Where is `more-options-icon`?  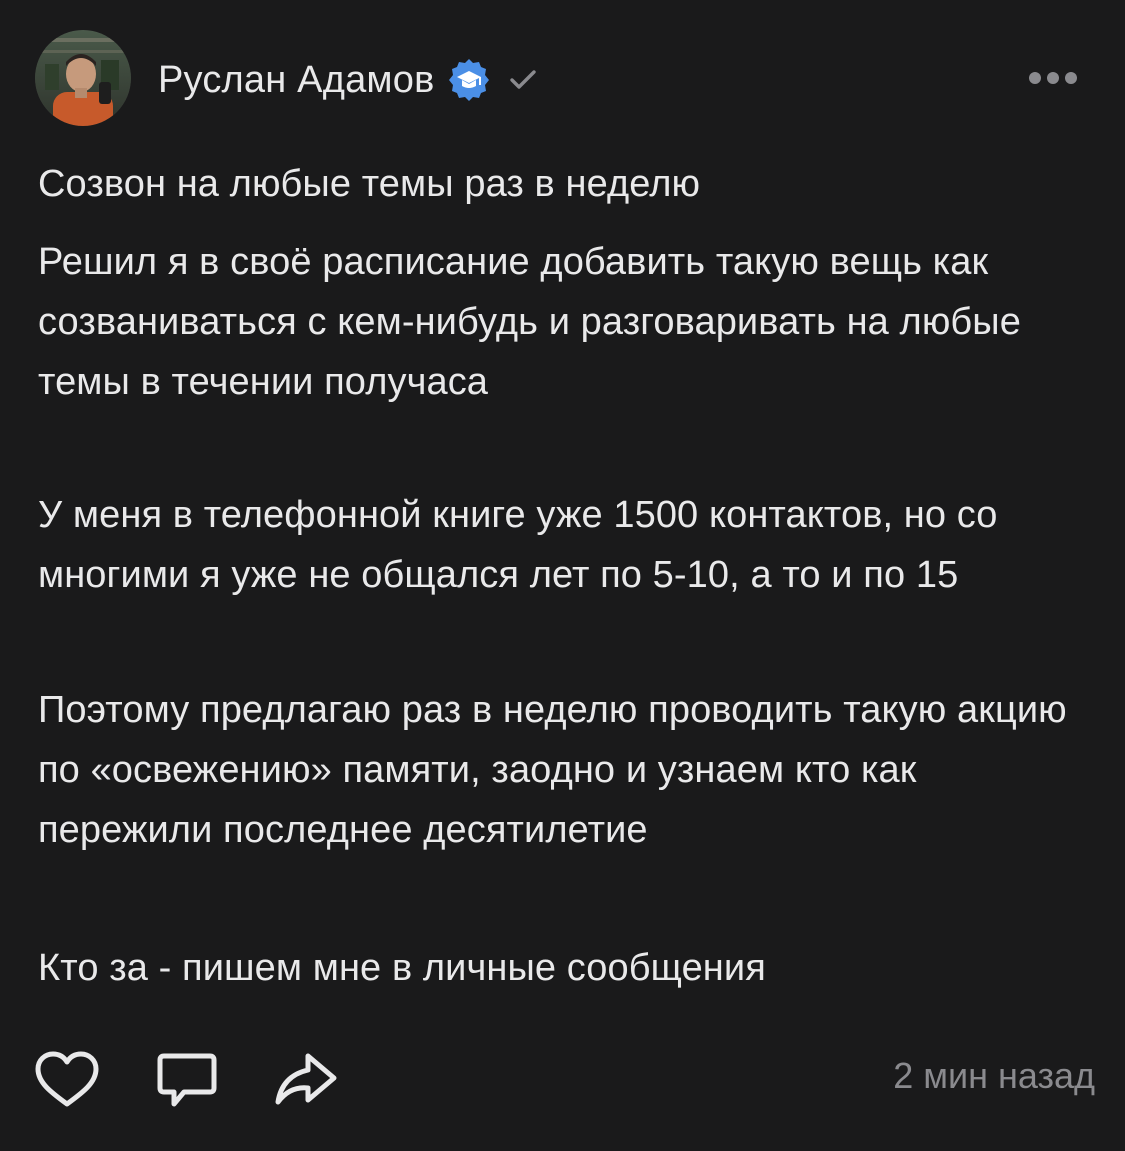
more-options-icon is located at coordinates (1053, 78).